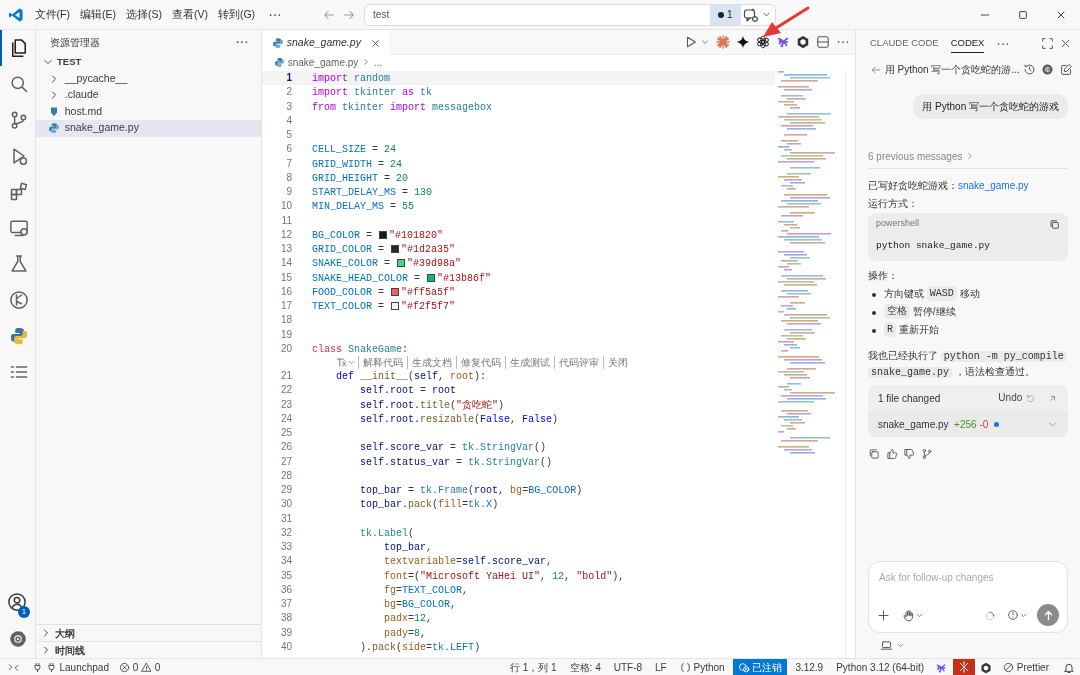  What do you see at coordinates (762, 42) in the screenshot?
I see `knot-icon` at bounding box center [762, 42].